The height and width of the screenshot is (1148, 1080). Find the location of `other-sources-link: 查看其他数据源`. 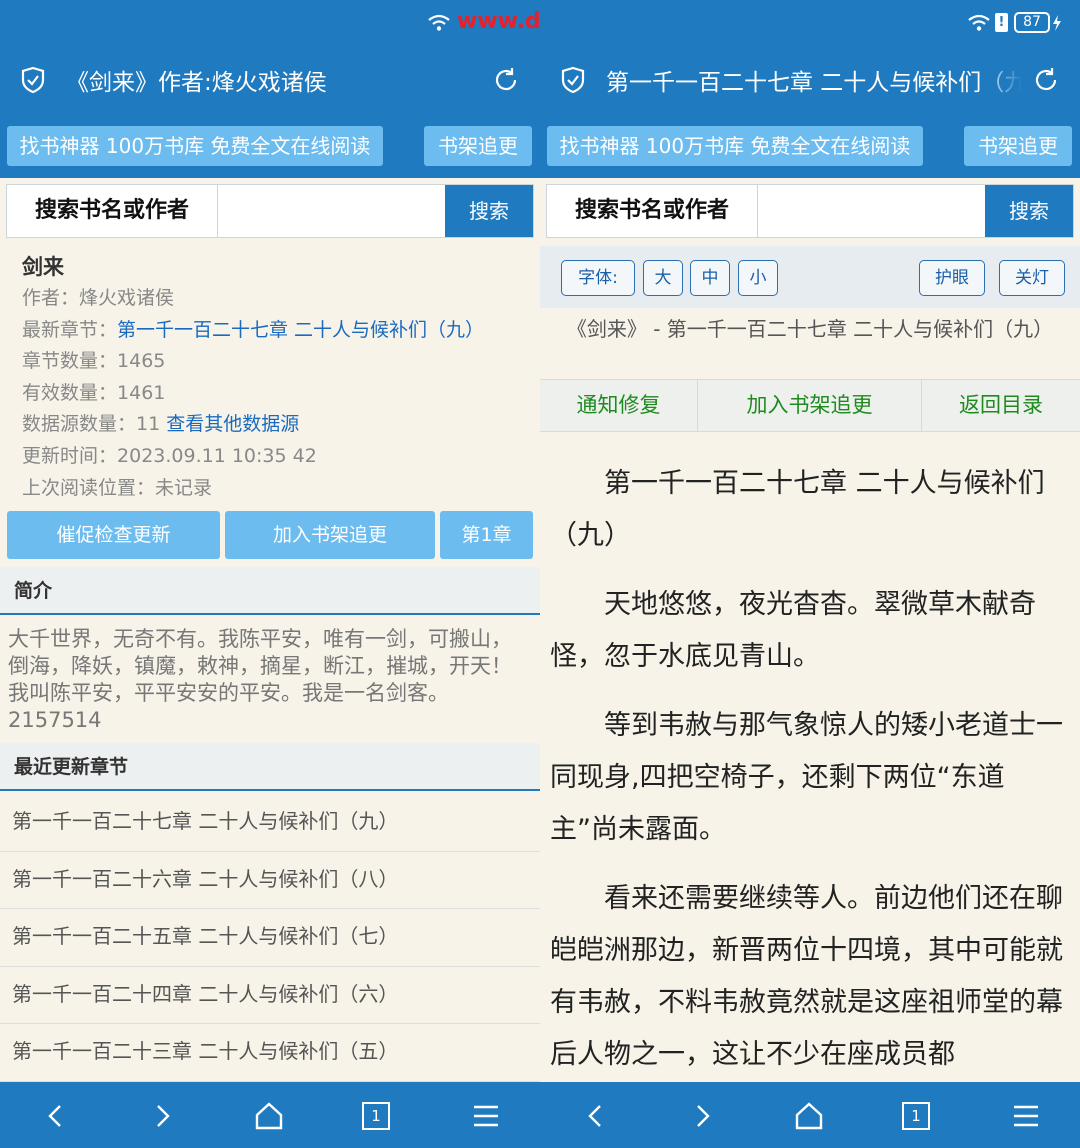

other-sources-link: 查看其他数据源 is located at coordinates (232, 424).